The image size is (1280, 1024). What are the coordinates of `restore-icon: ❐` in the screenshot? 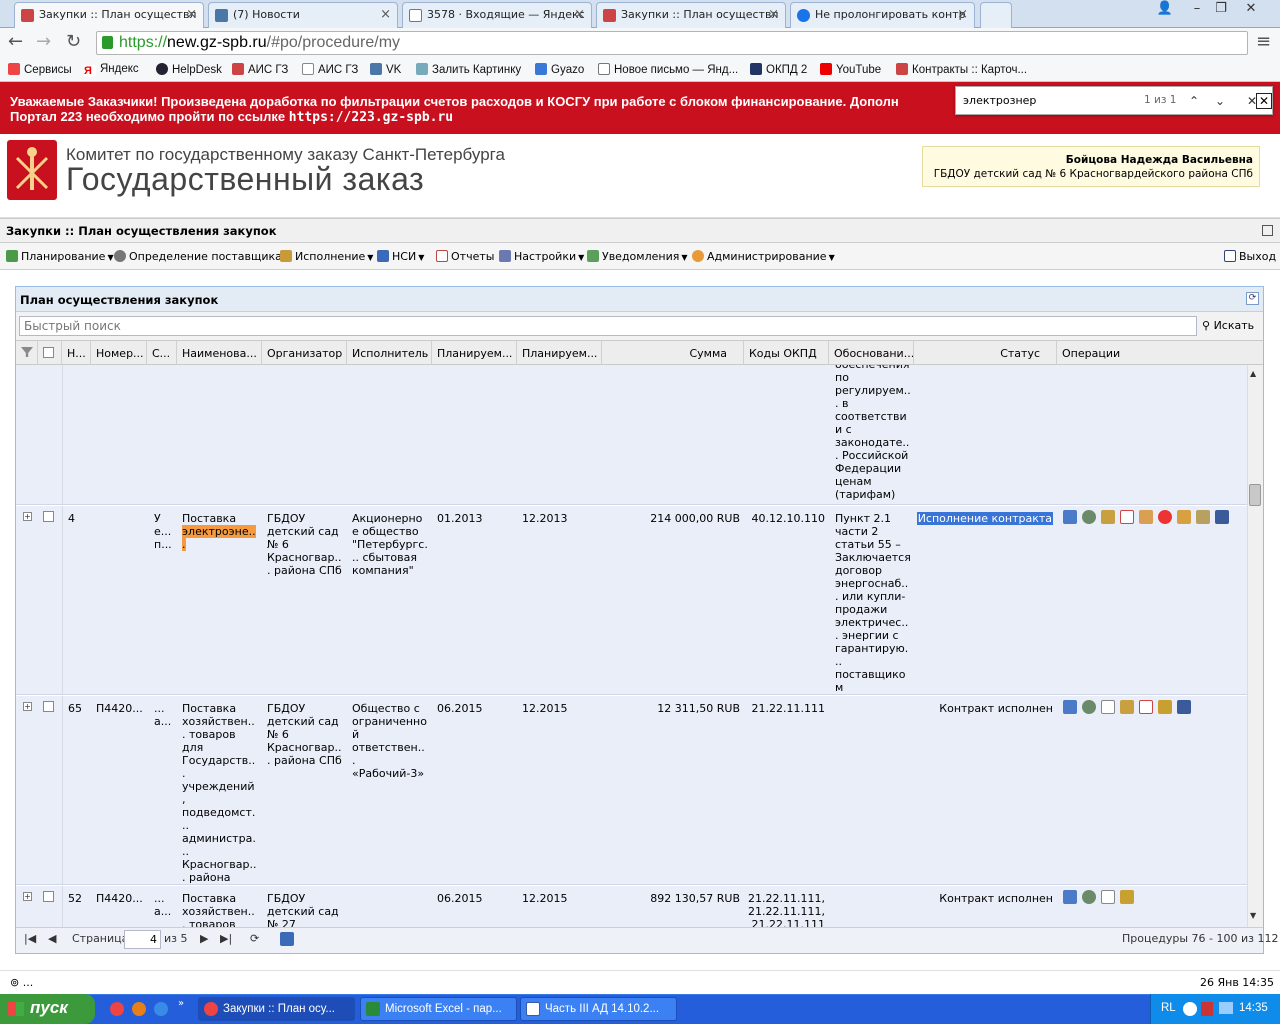 It's located at (1221, 10).